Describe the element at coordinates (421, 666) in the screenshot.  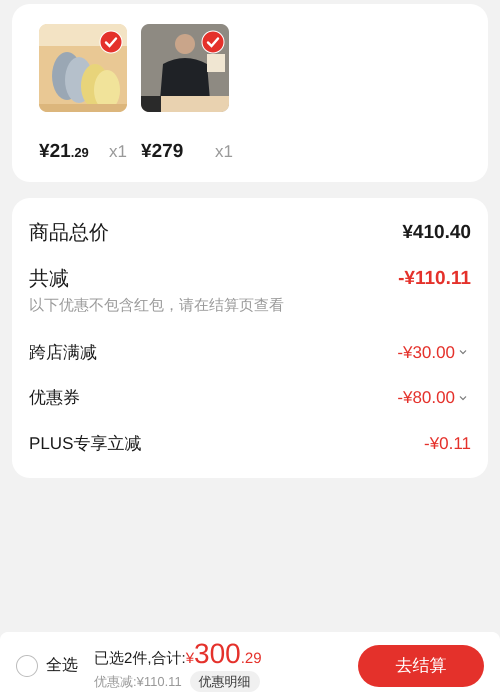
I see `checkout-button: 去结算` at that location.